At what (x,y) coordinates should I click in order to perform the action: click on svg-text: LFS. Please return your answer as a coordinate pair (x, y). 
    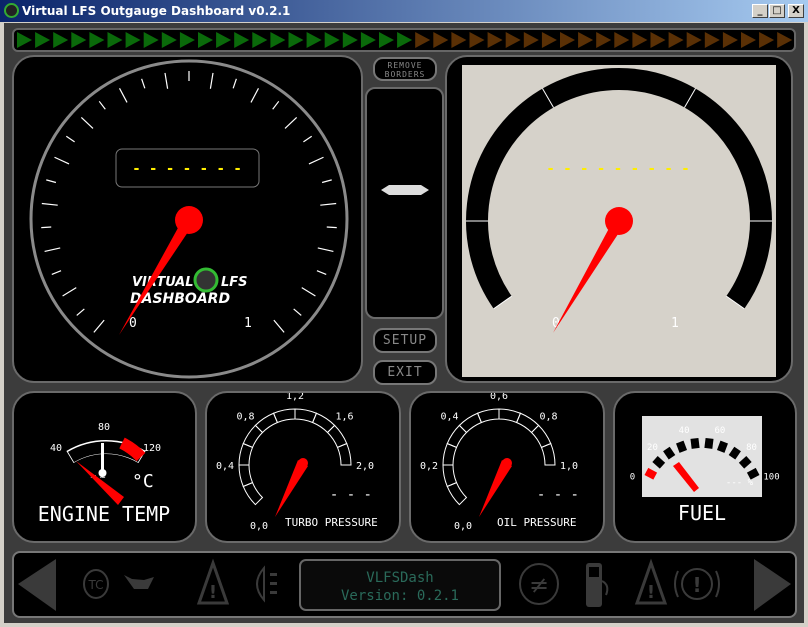
    Looking at the image, I should click on (234, 282).